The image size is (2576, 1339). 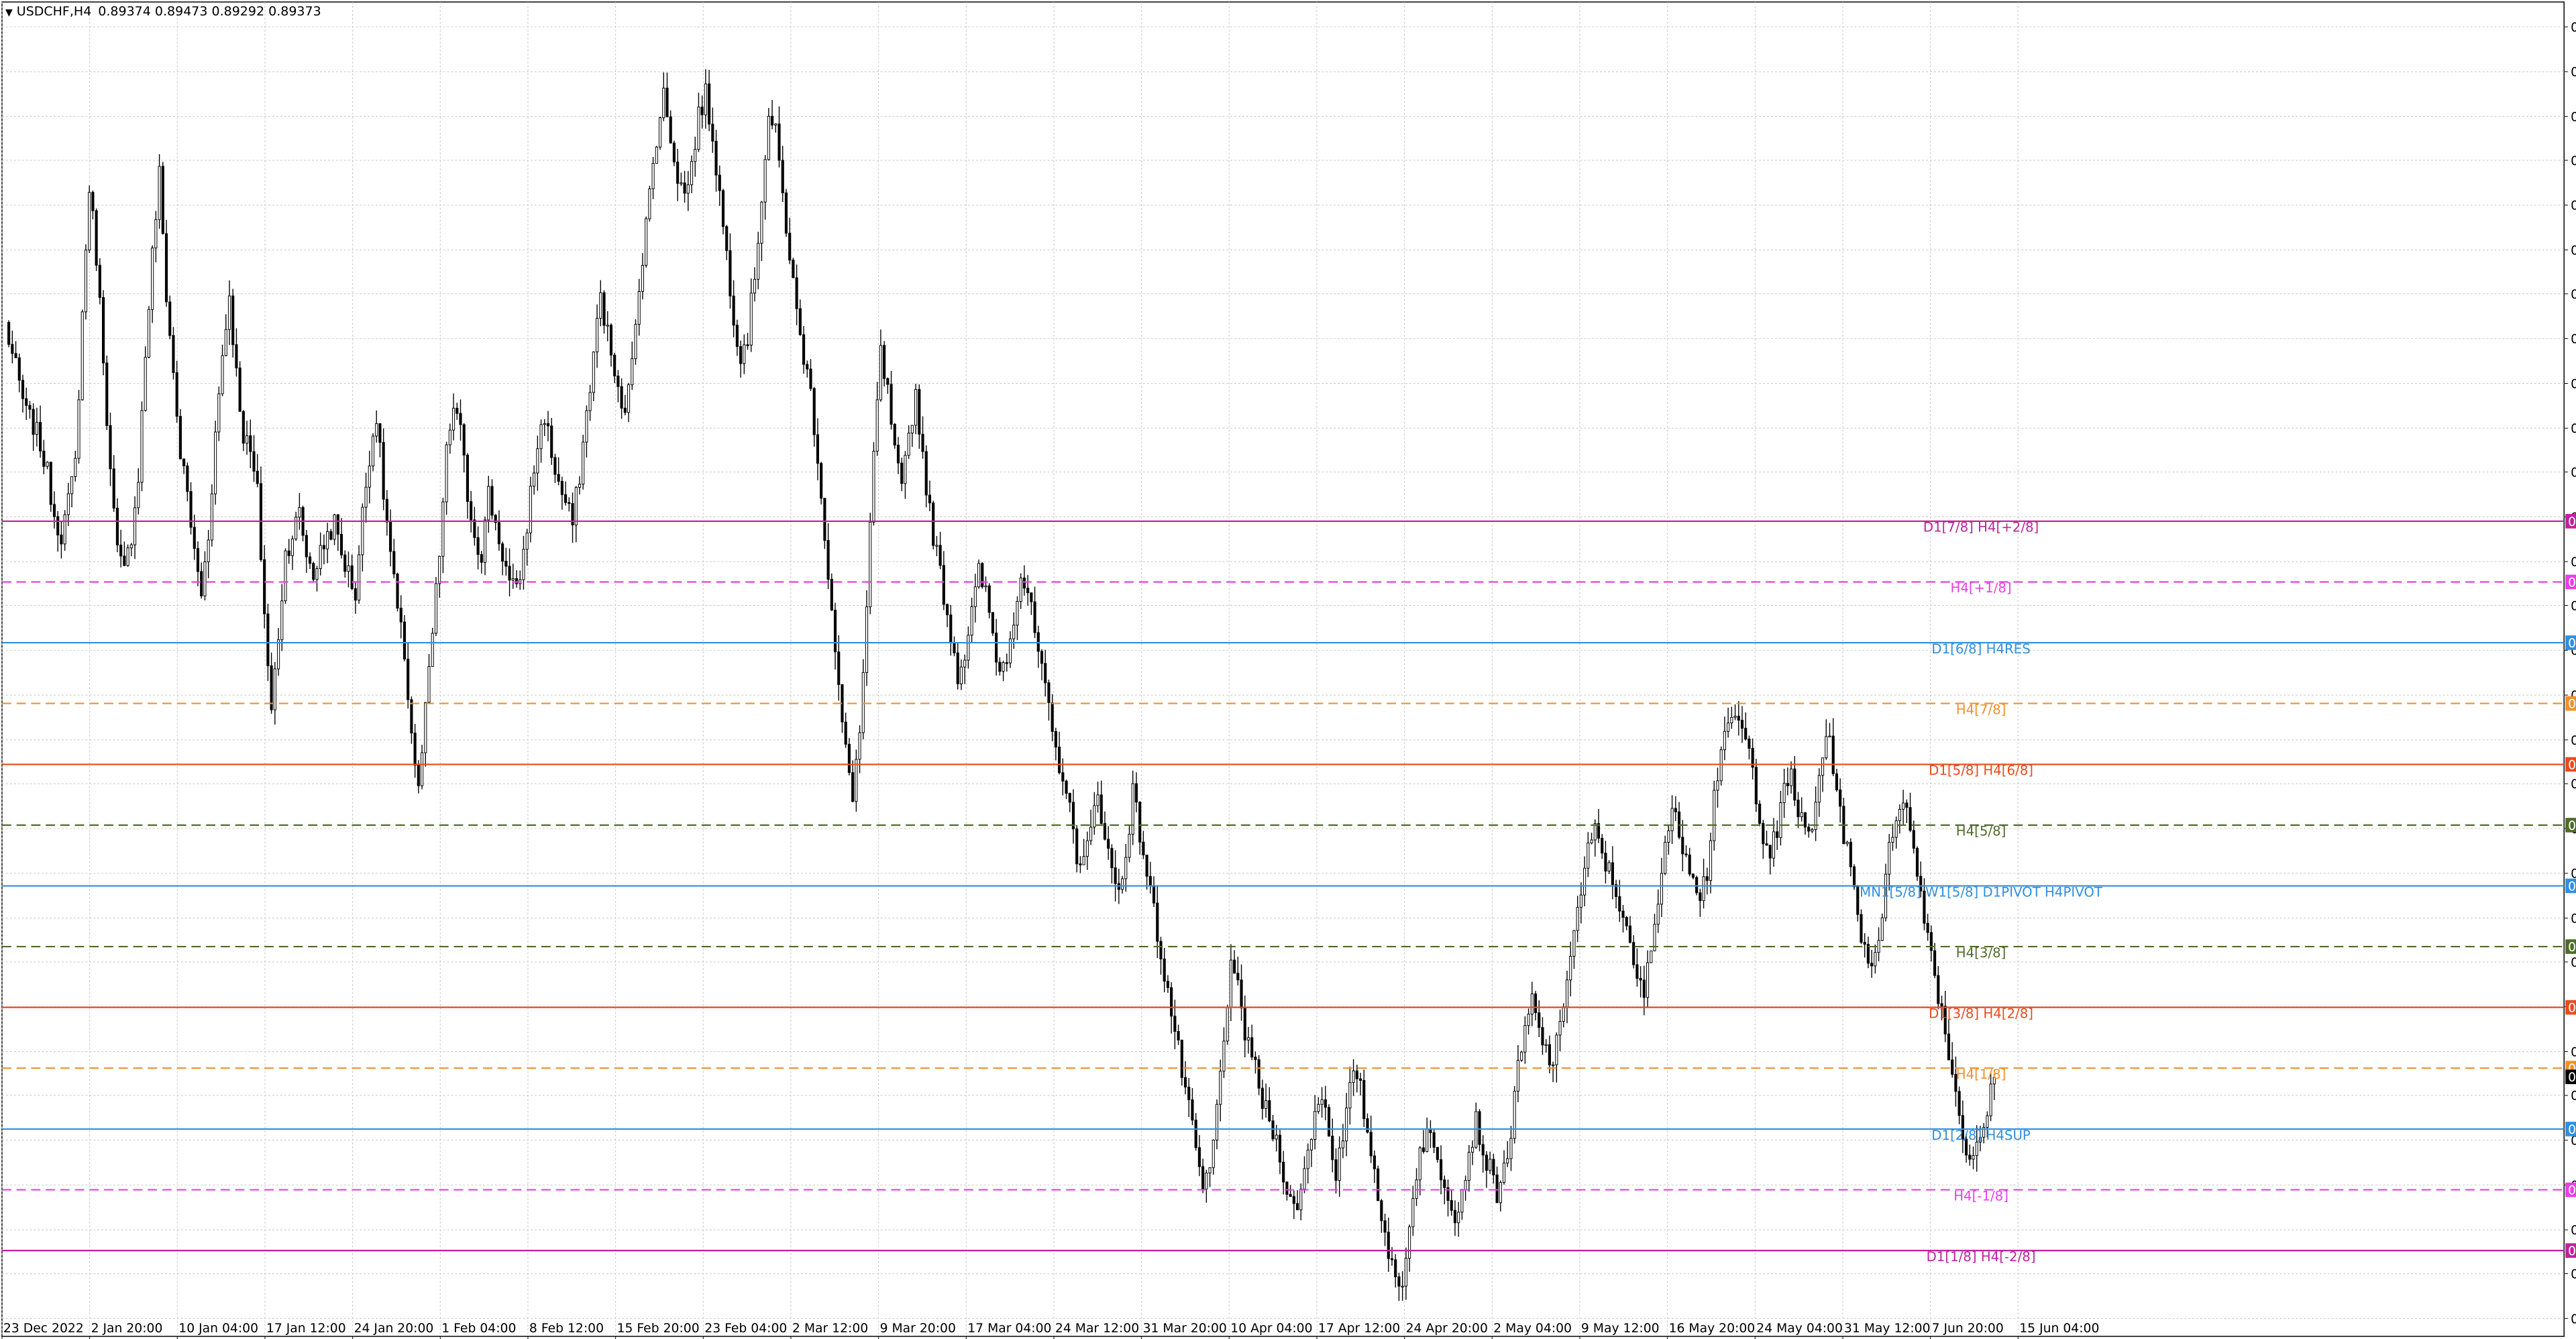 What do you see at coordinates (306, 1329) in the screenshot?
I see `time-tick-label: 17 Jan 12:00` at bounding box center [306, 1329].